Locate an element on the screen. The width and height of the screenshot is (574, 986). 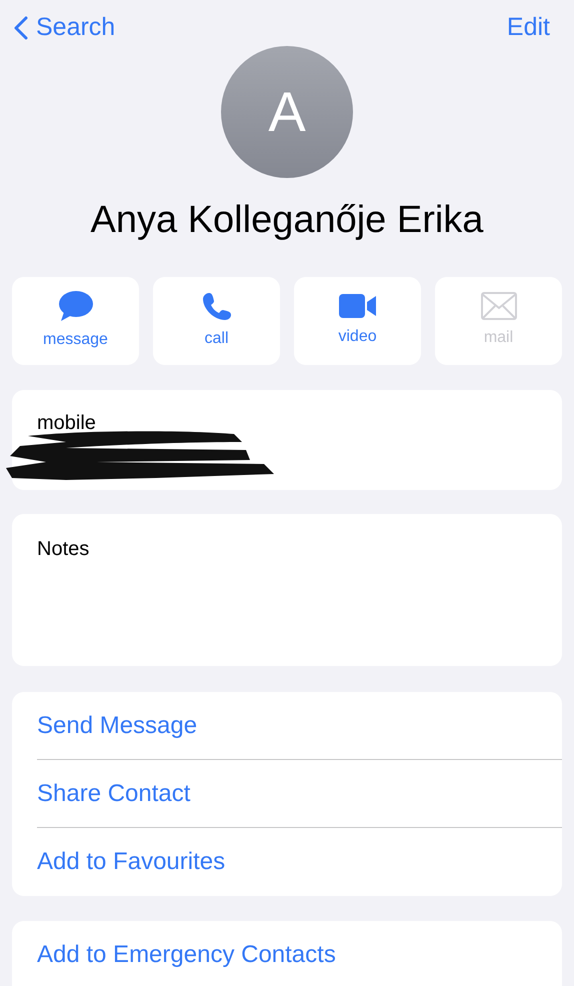
notes-label: Notes is located at coordinates (63, 549).